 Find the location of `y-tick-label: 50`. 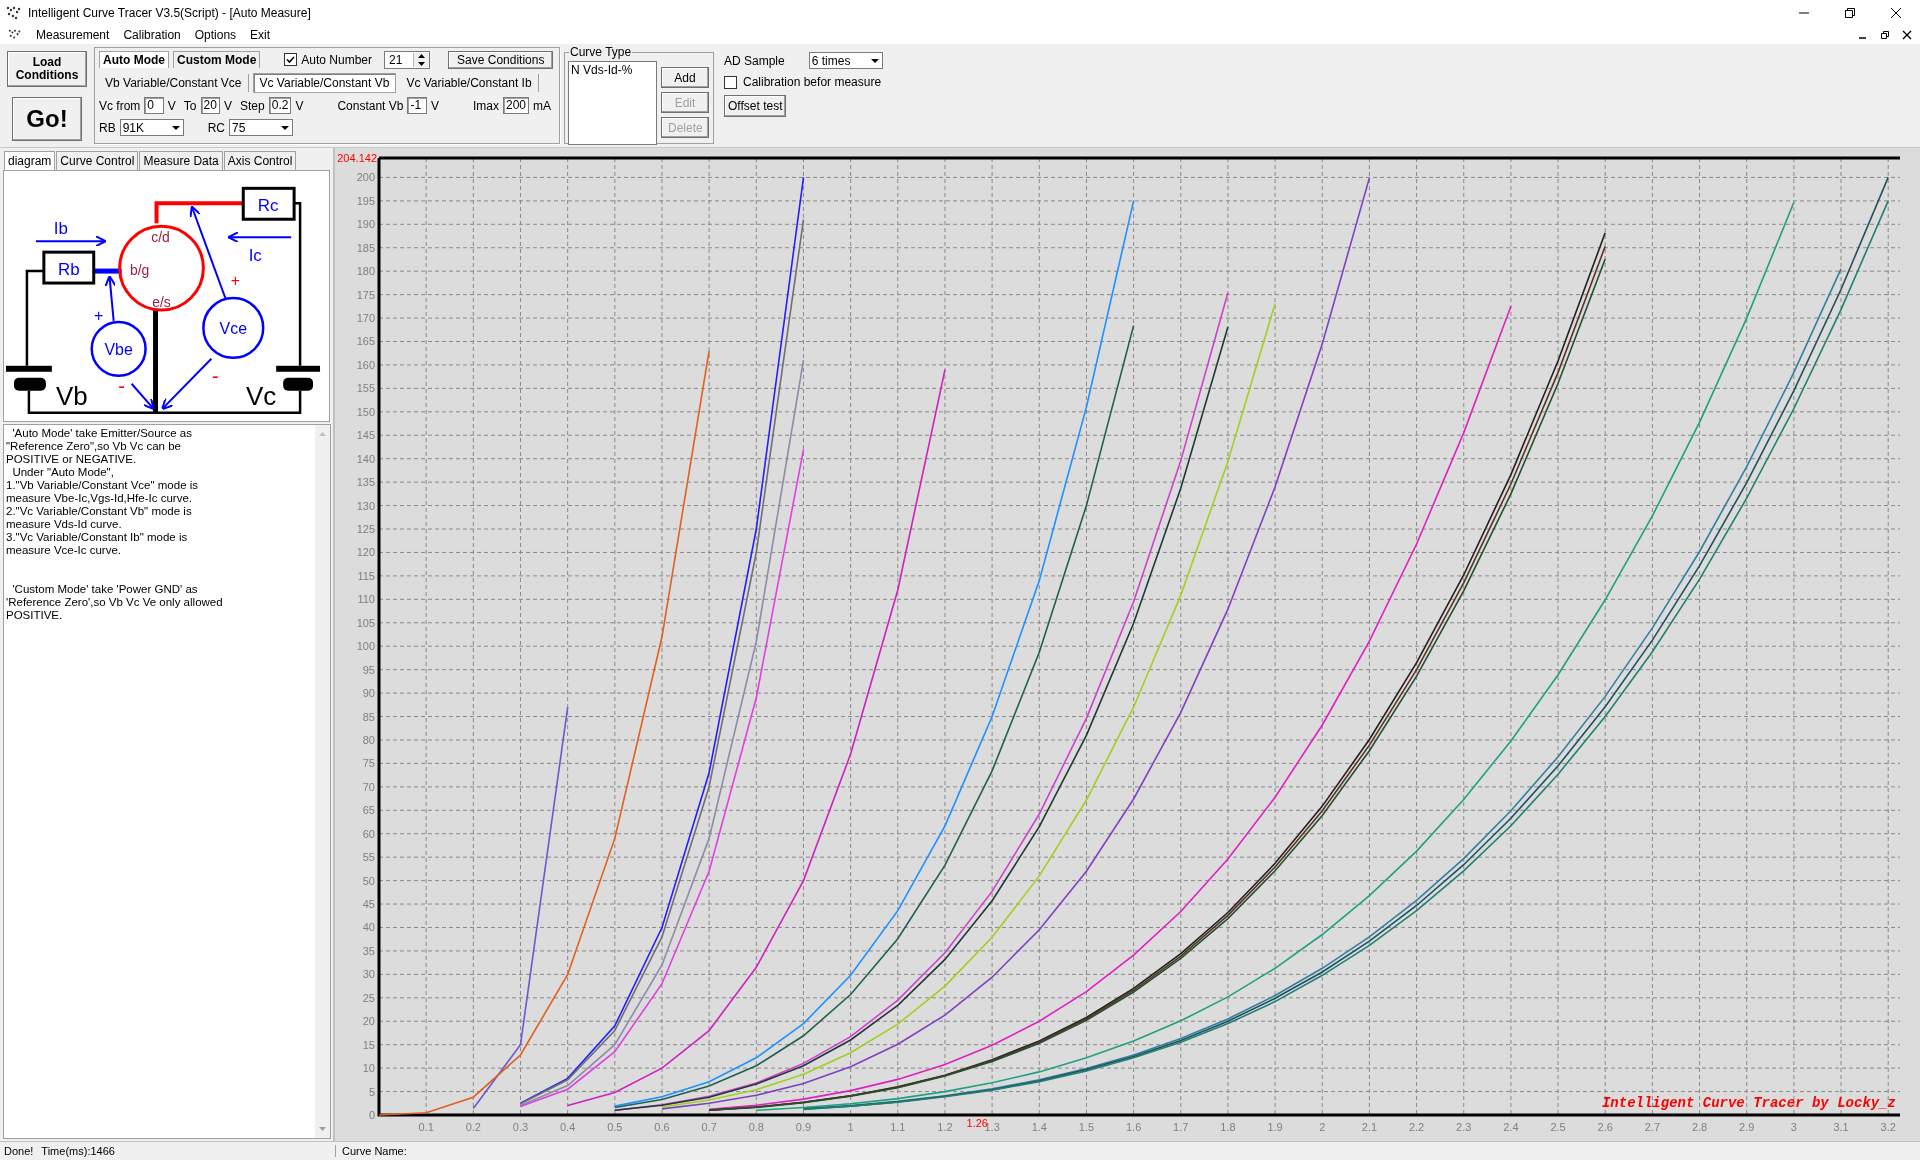

y-tick-label: 50 is located at coordinates (368, 880).